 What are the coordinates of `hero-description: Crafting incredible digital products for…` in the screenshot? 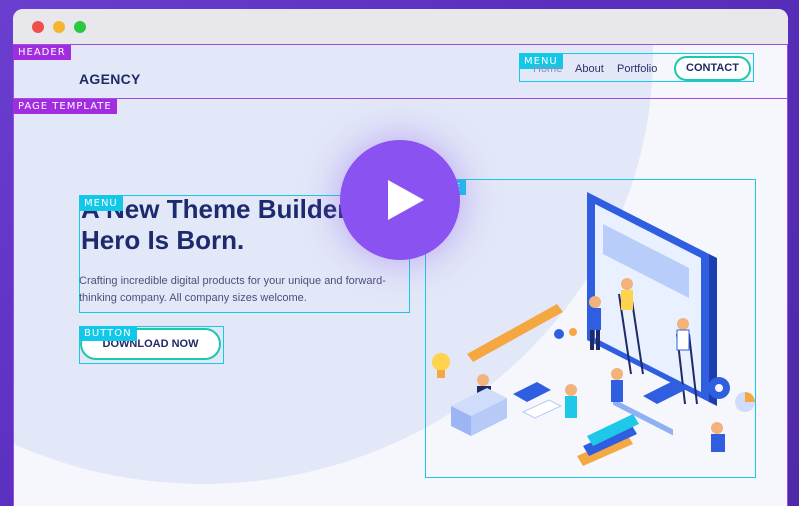 It's located at (232, 289).